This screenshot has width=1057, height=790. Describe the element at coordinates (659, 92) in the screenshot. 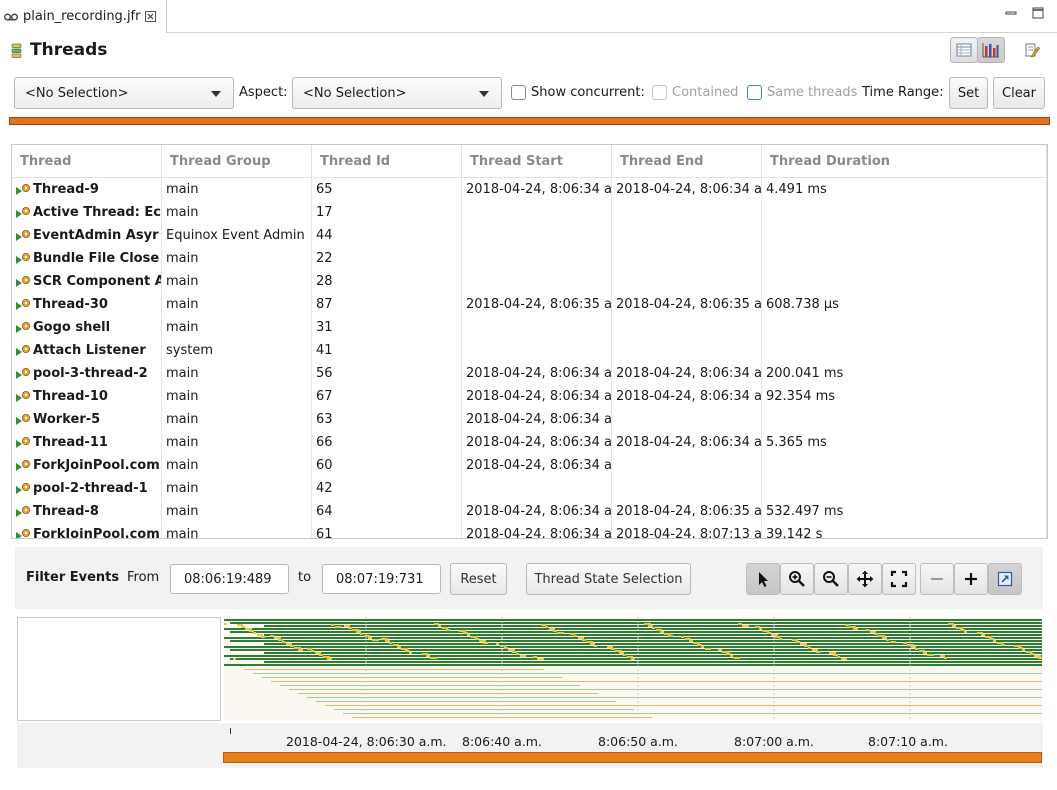

I see `contained-checkbox` at that location.